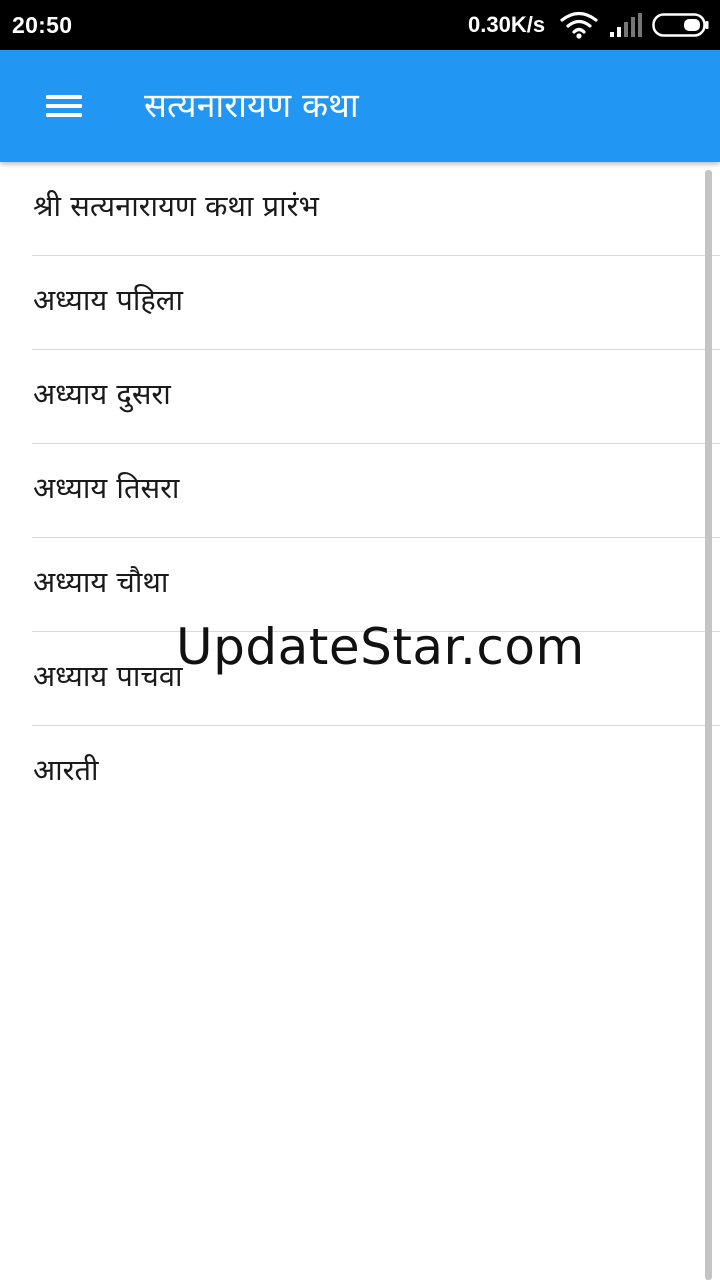 The width and height of the screenshot is (720, 1280). What do you see at coordinates (64, 106) in the screenshot?
I see `menu-icon` at bounding box center [64, 106].